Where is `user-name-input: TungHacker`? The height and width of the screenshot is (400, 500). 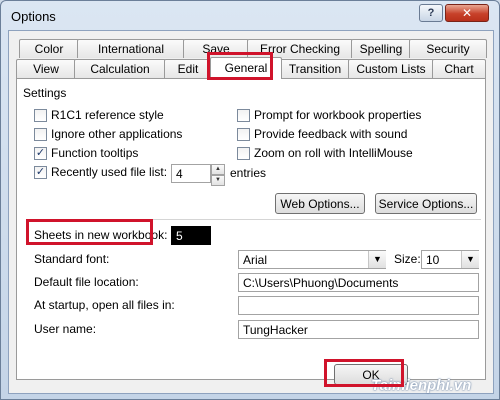 user-name-input: TungHacker is located at coordinates (358, 329).